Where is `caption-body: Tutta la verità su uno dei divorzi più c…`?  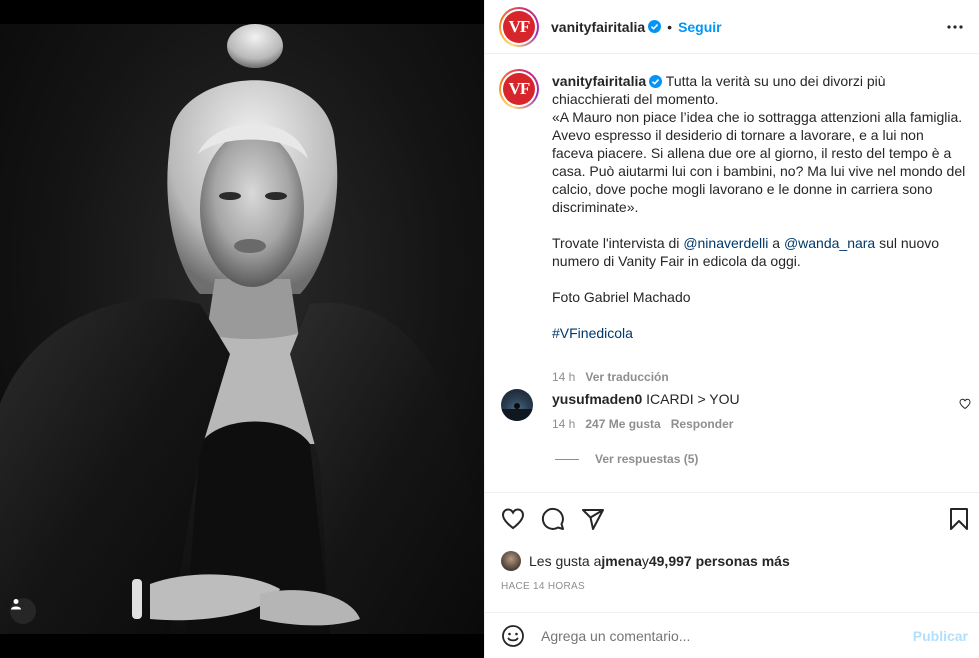
caption-body: Tutta la verità su uno dei divorzi più c… is located at coordinates (759, 162).